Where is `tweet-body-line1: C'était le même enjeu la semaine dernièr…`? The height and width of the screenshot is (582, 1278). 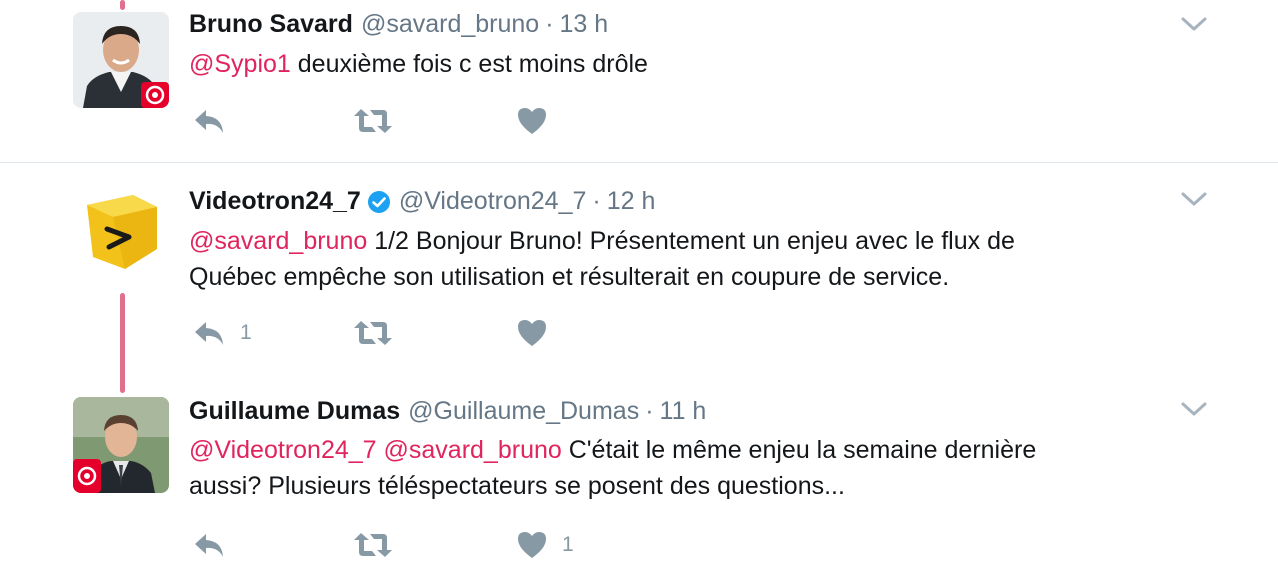 tweet-body-line1: C'était le même enjeu la semaine dernièr… is located at coordinates (799, 450).